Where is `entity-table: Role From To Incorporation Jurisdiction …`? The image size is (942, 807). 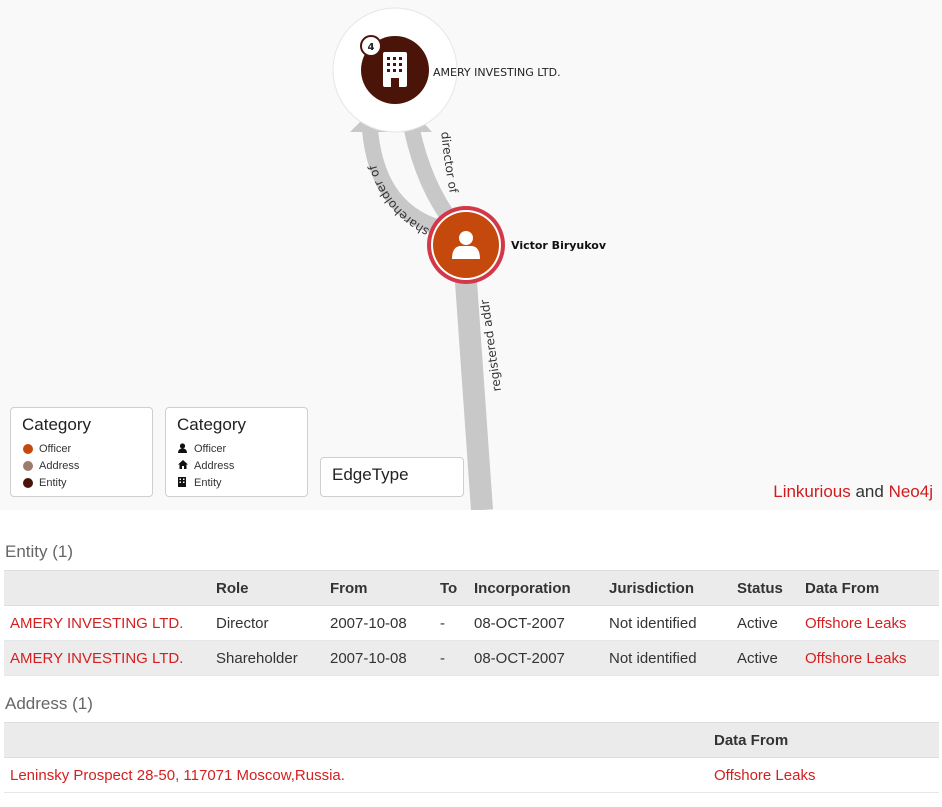
entity-table: Role From To Incorporation Jurisdiction … is located at coordinates (471, 623).